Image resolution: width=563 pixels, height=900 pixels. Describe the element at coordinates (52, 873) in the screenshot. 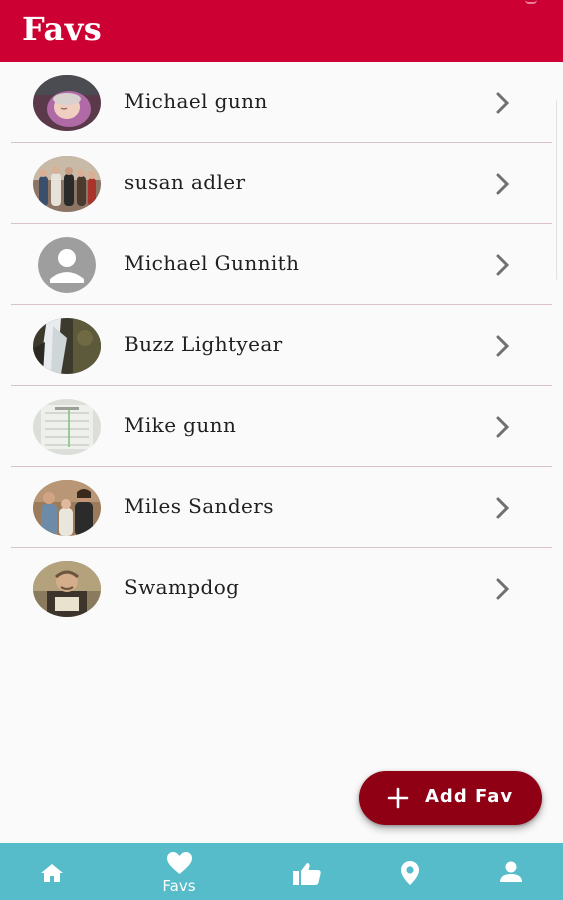

I see `home-icon` at that location.